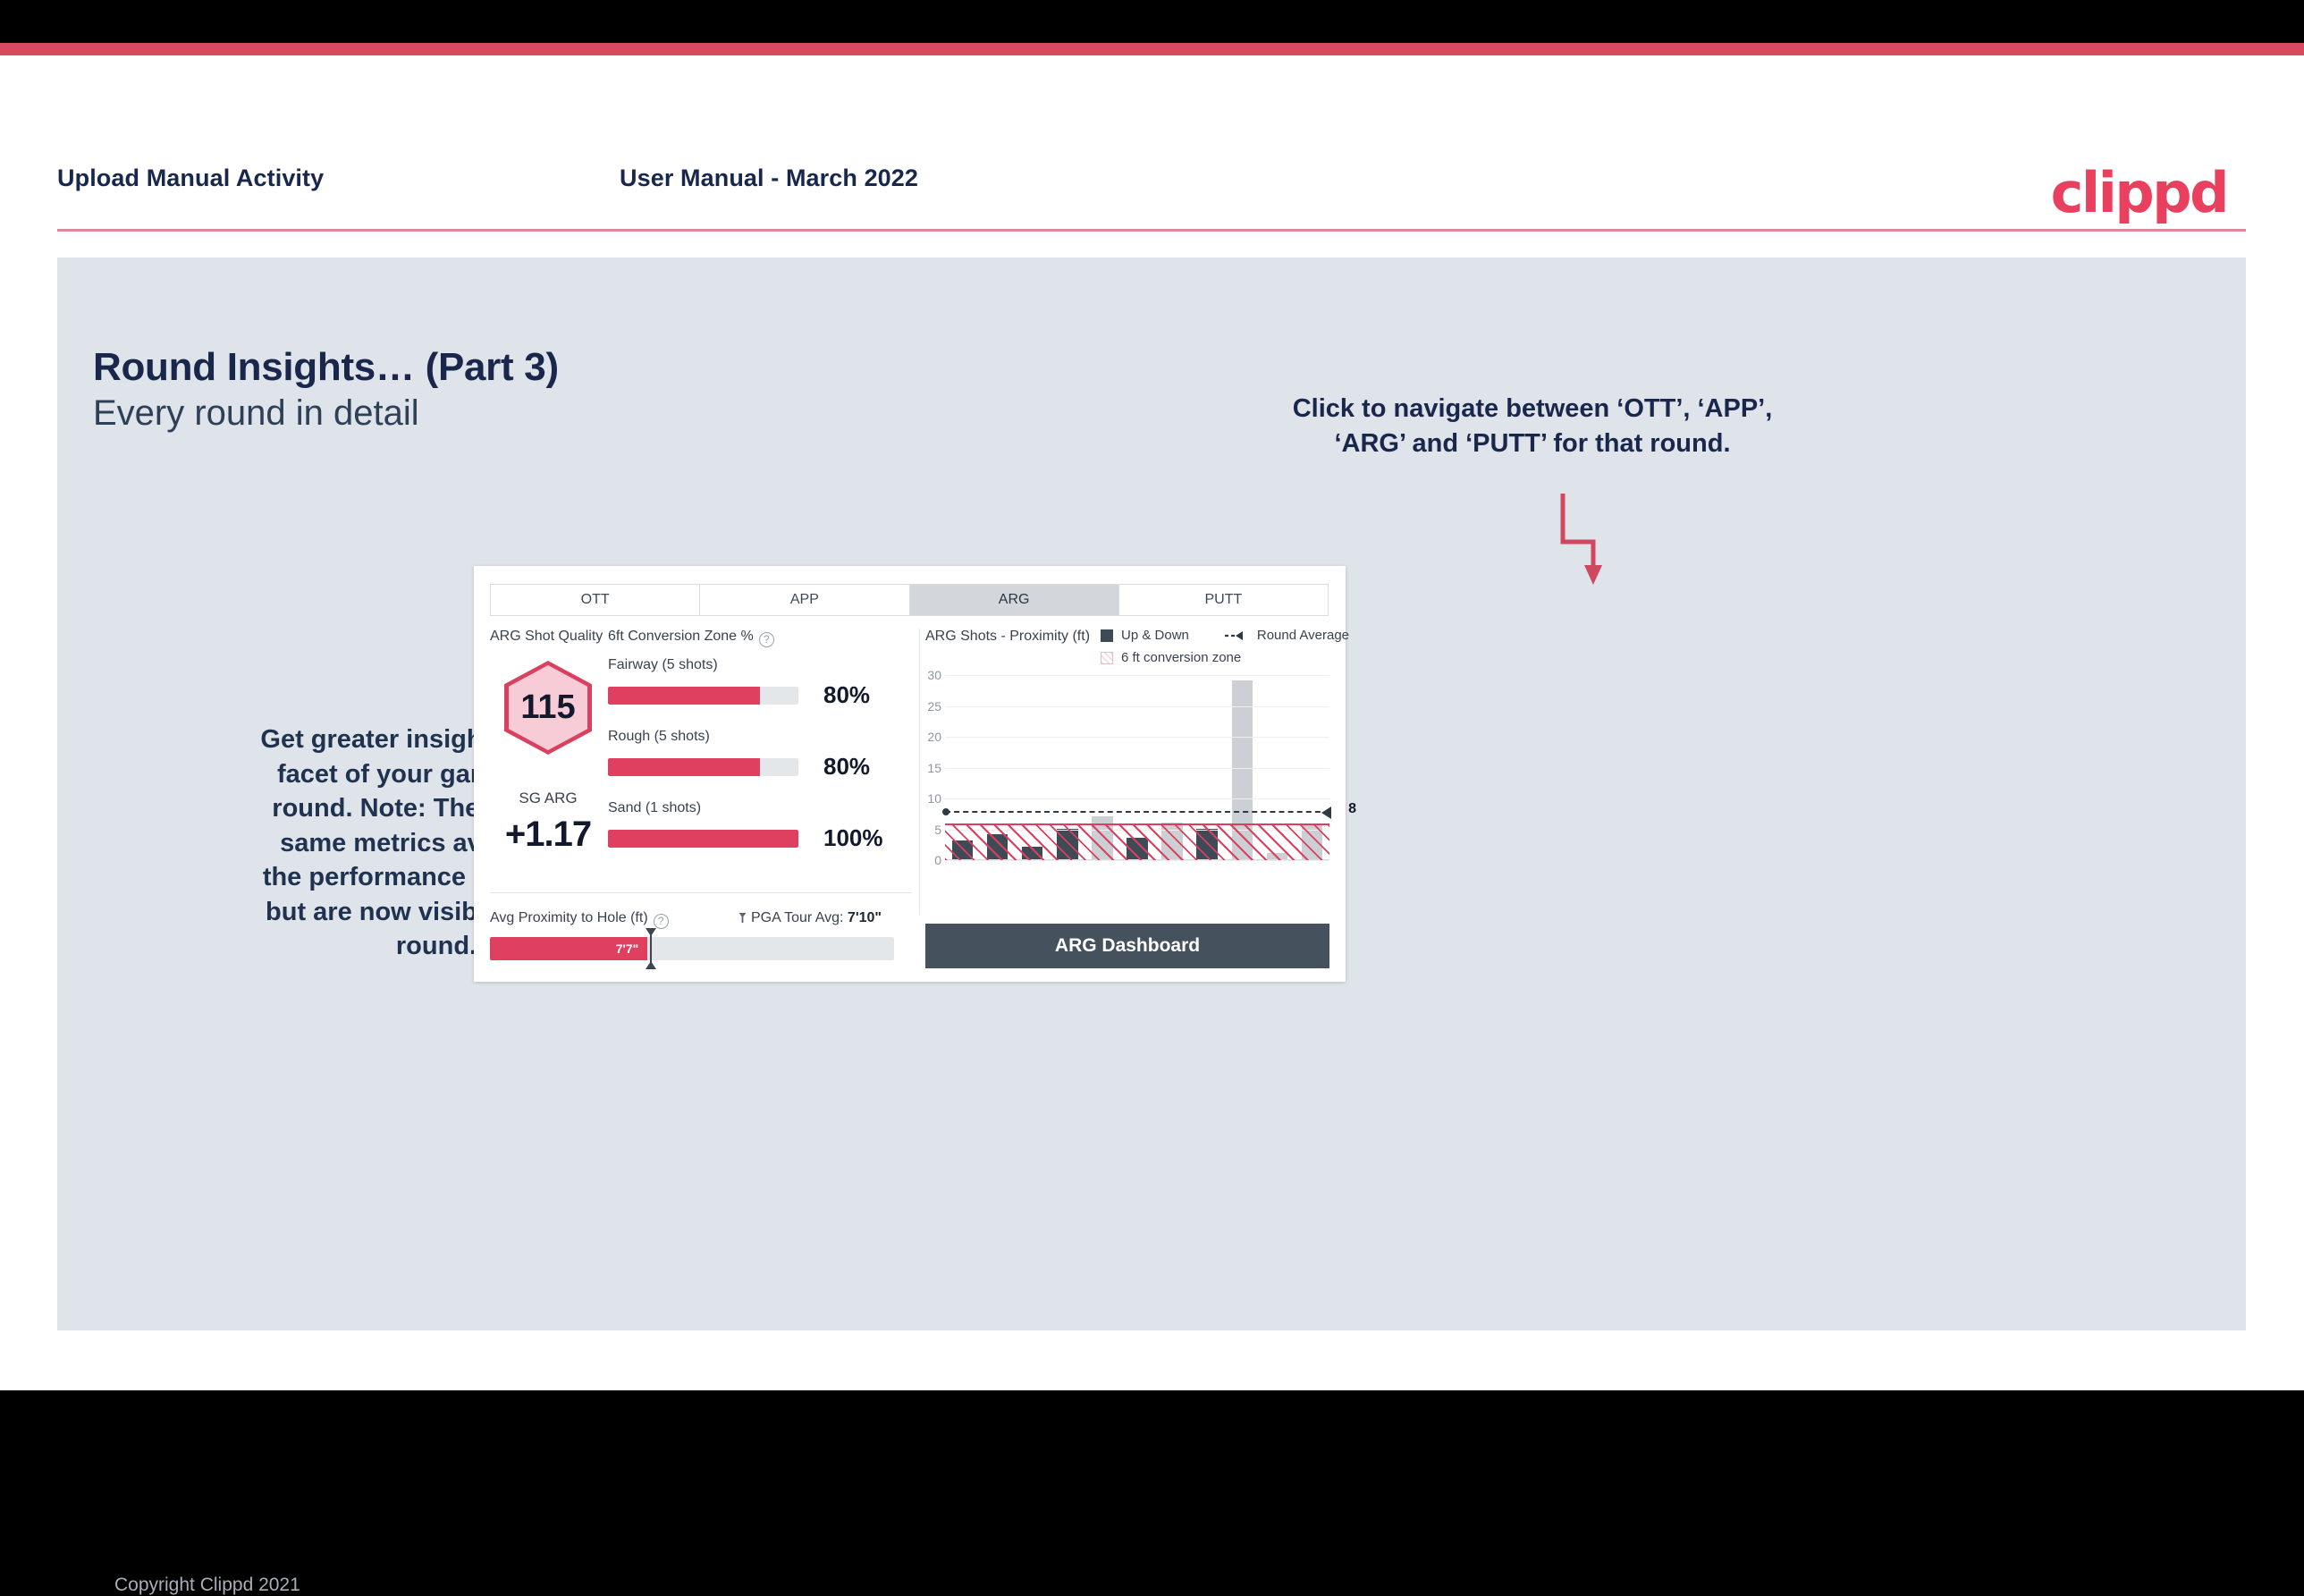  I want to click on chart-y-tick-label: 0, so click(937, 860).